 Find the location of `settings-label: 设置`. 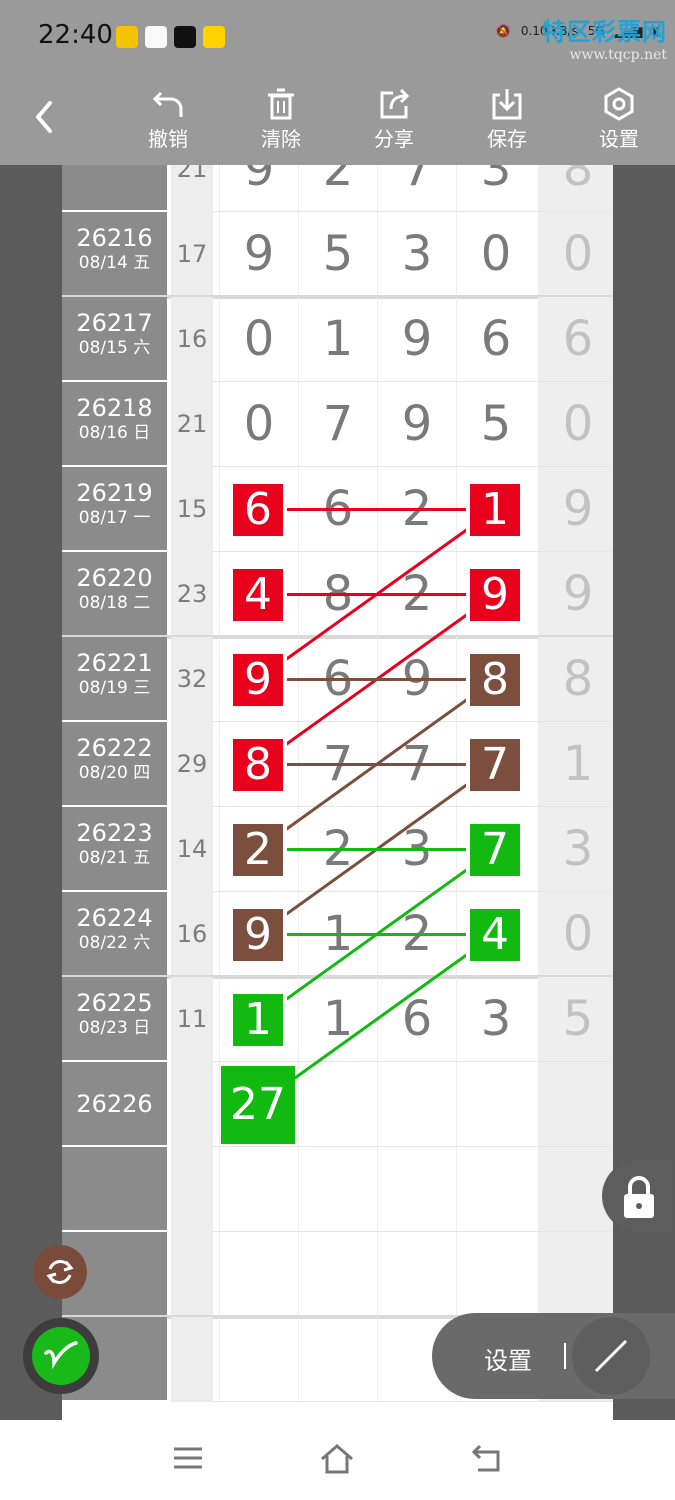

settings-label: 设置 is located at coordinates (619, 139).